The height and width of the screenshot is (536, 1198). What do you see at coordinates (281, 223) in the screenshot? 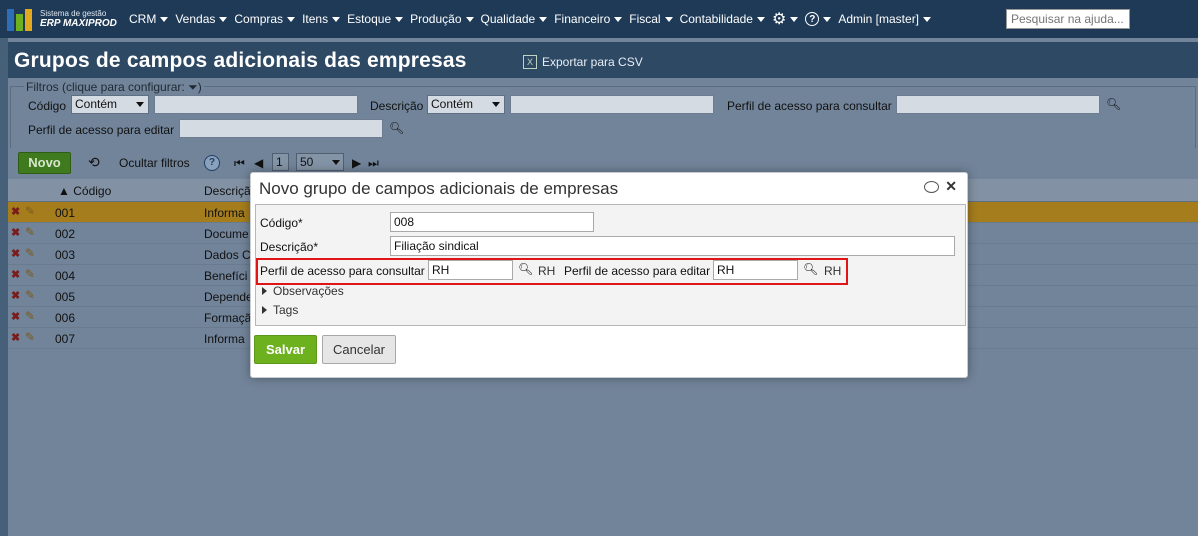
I see `codigo-label: Código*` at bounding box center [281, 223].